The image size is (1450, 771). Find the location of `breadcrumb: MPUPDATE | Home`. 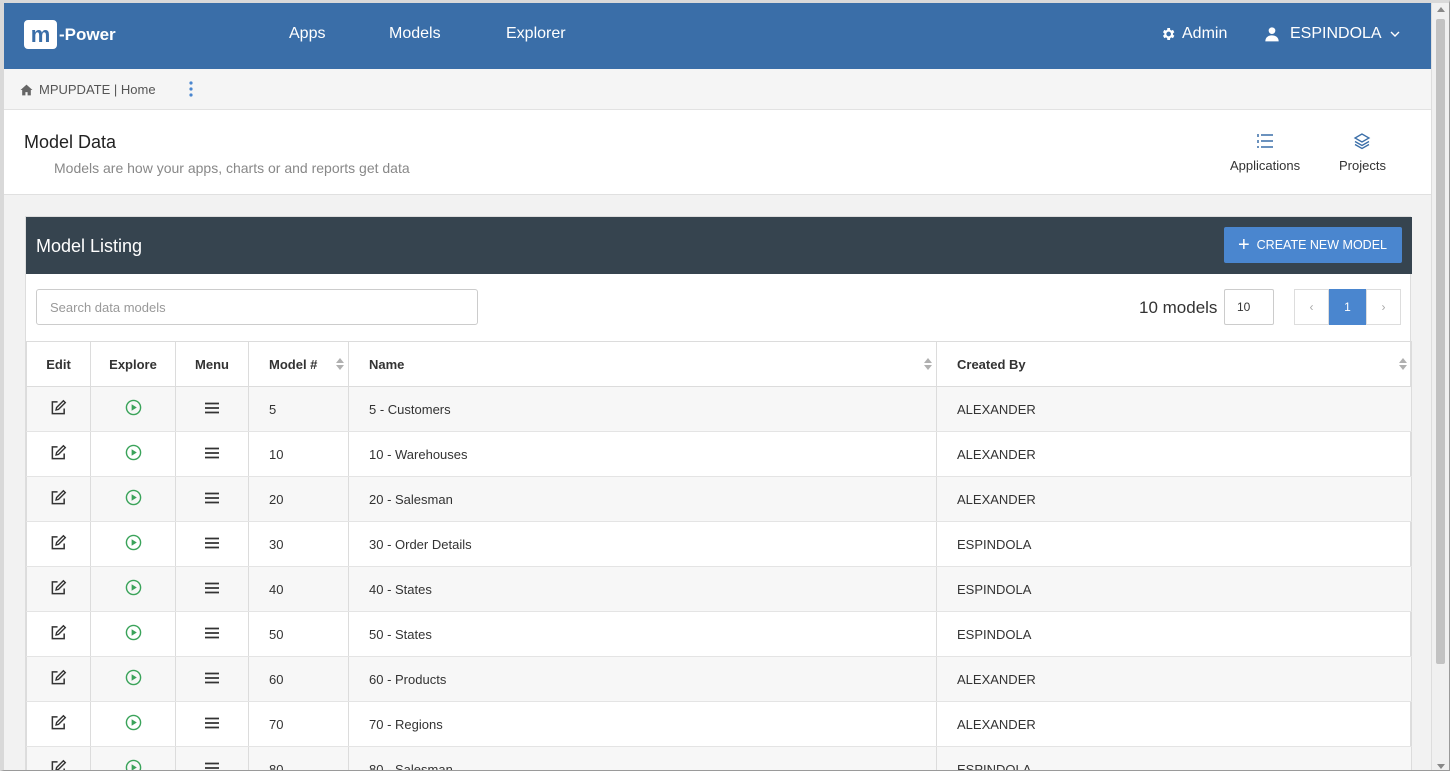

breadcrumb: MPUPDATE | Home is located at coordinates (88, 89).